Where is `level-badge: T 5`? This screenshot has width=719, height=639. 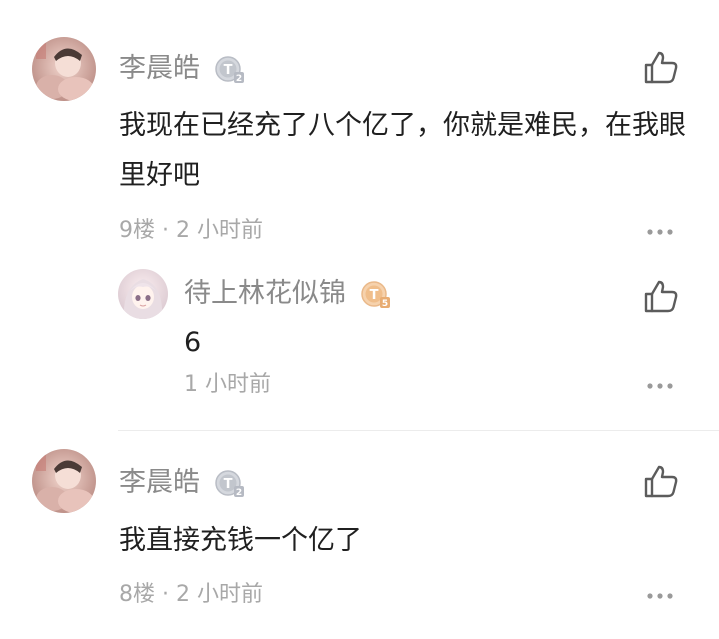 level-badge: T 5 is located at coordinates (376, 295).